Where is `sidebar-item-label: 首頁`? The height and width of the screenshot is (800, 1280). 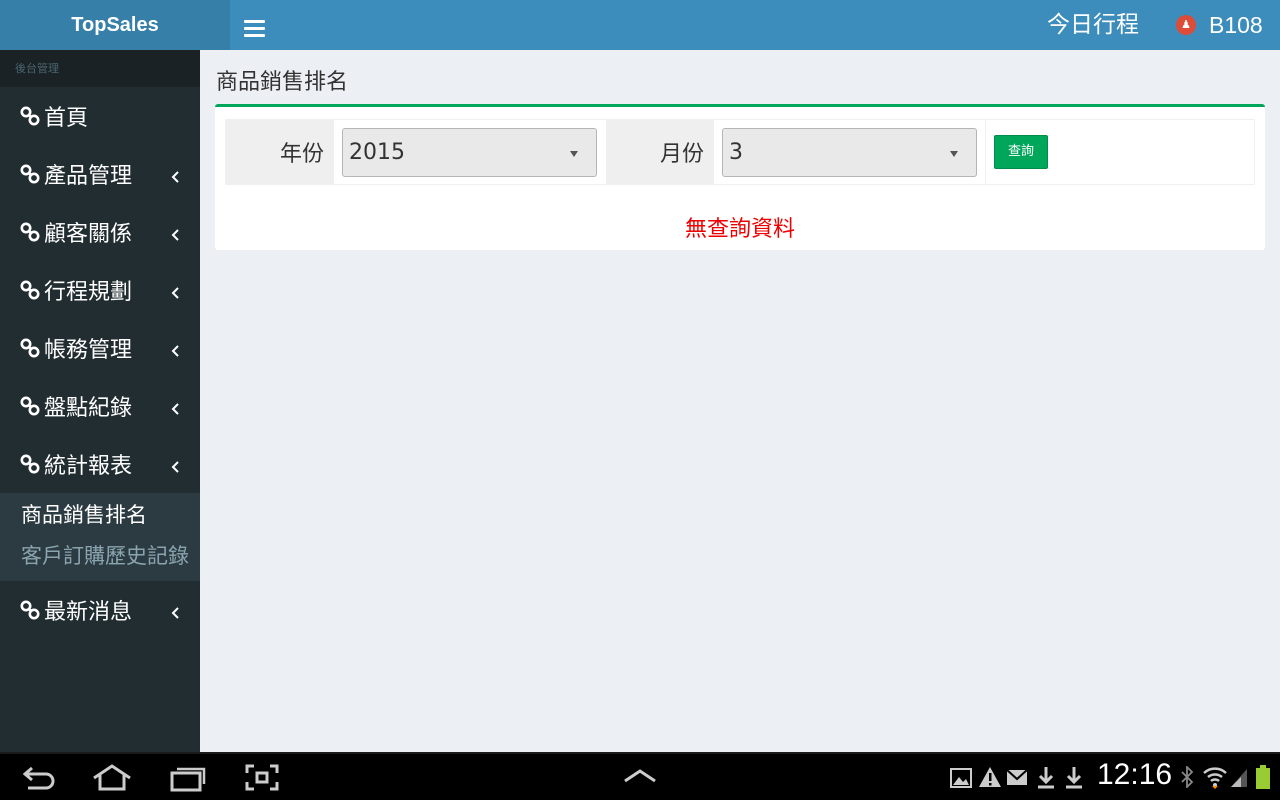
sidebar-item-label: 首頁 is located at coordinates (66, 118).